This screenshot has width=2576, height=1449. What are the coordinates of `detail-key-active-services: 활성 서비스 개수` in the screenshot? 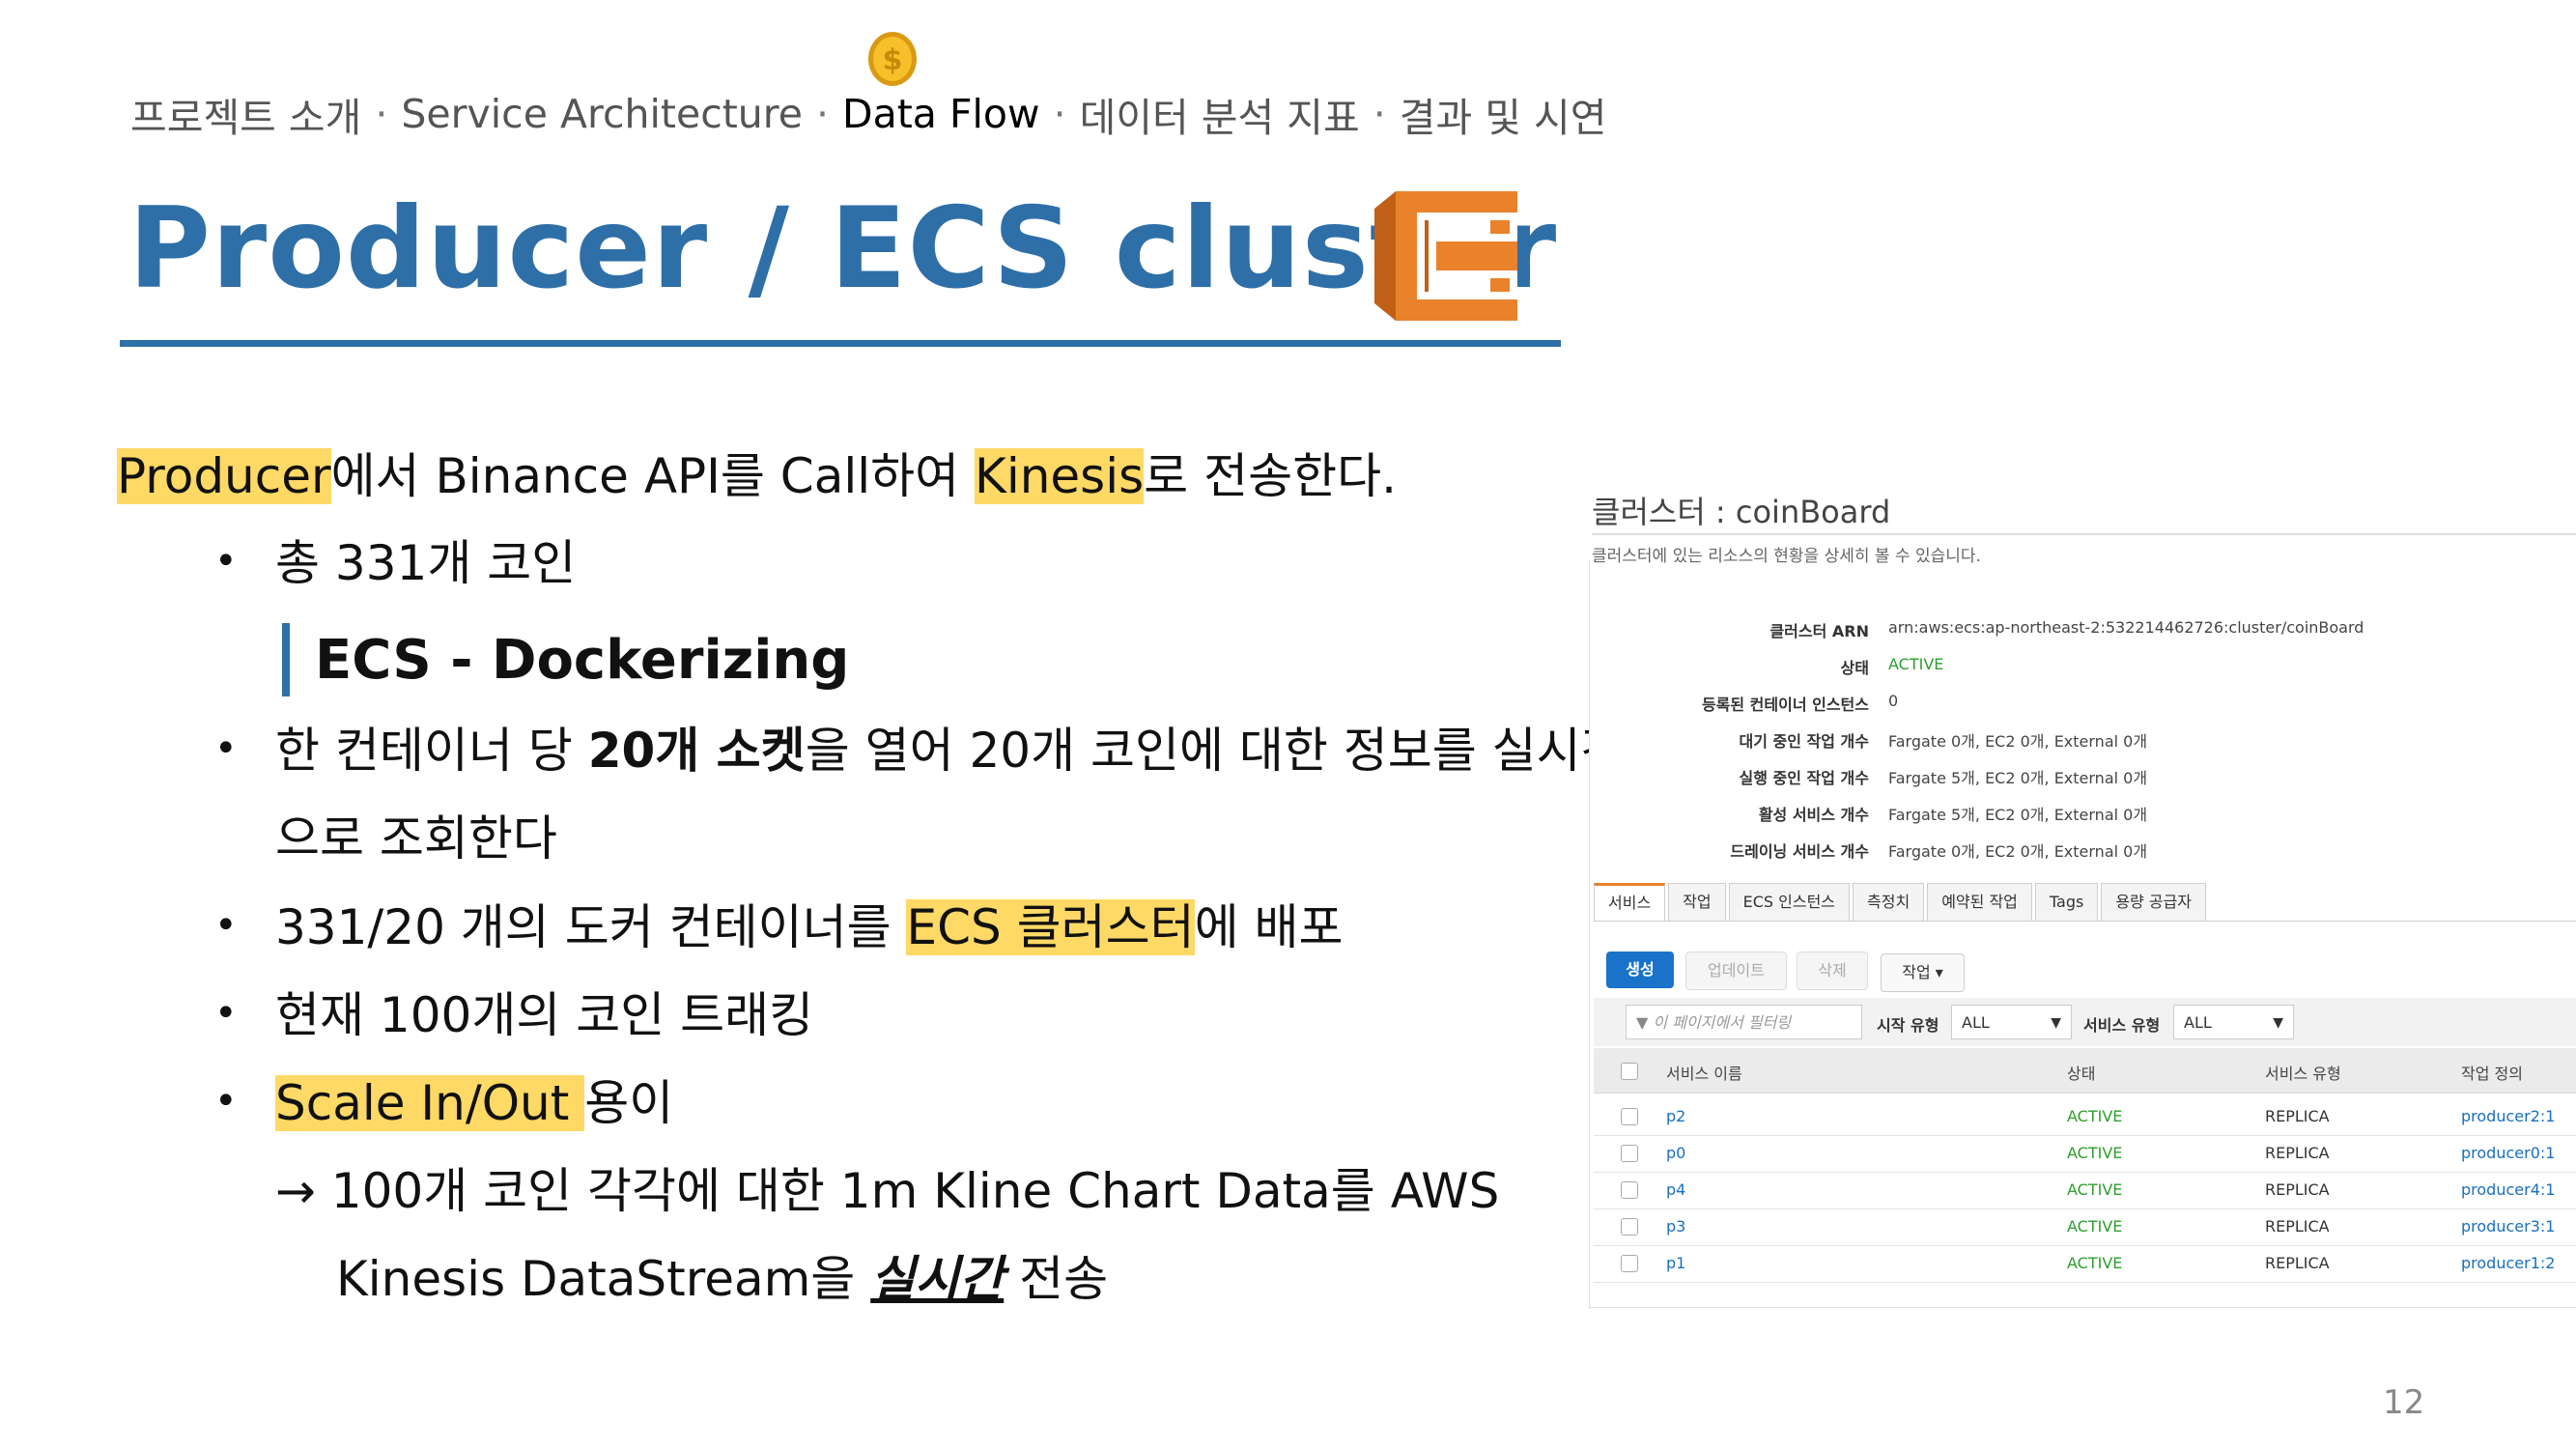 It's located at (1813, 815).